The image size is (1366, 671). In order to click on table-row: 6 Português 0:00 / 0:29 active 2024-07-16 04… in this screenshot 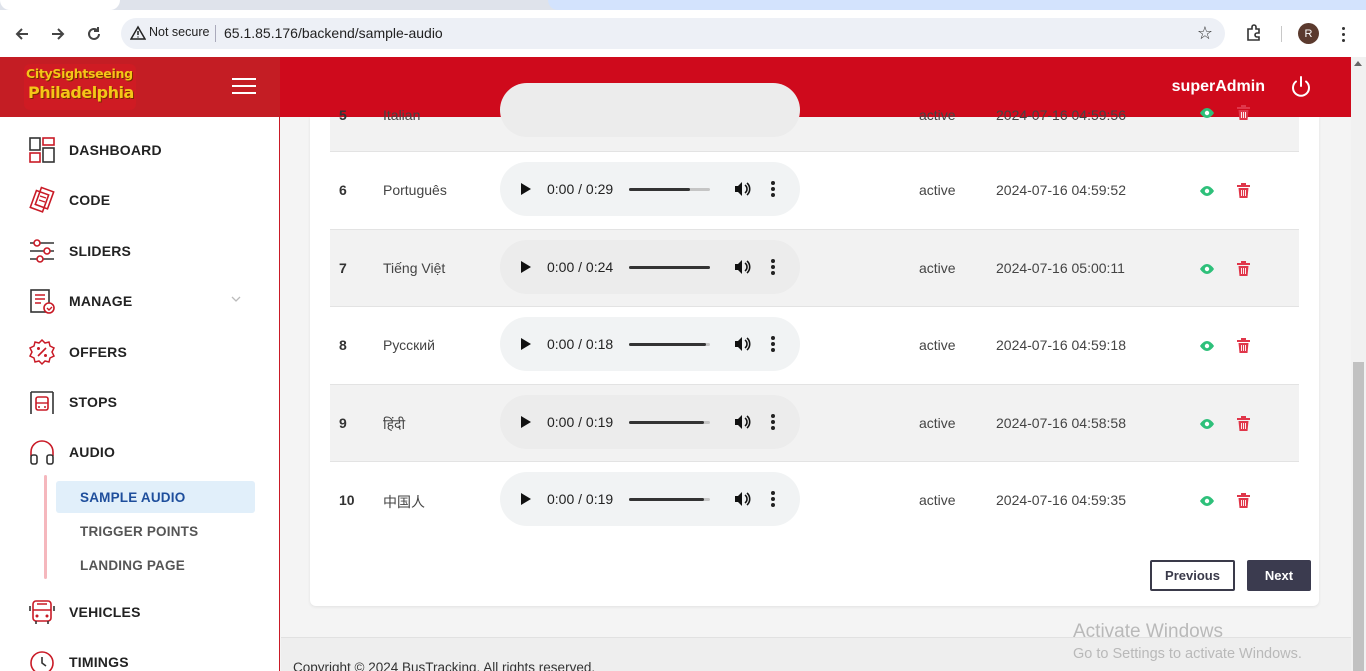, I will do `click(814, 191)`.